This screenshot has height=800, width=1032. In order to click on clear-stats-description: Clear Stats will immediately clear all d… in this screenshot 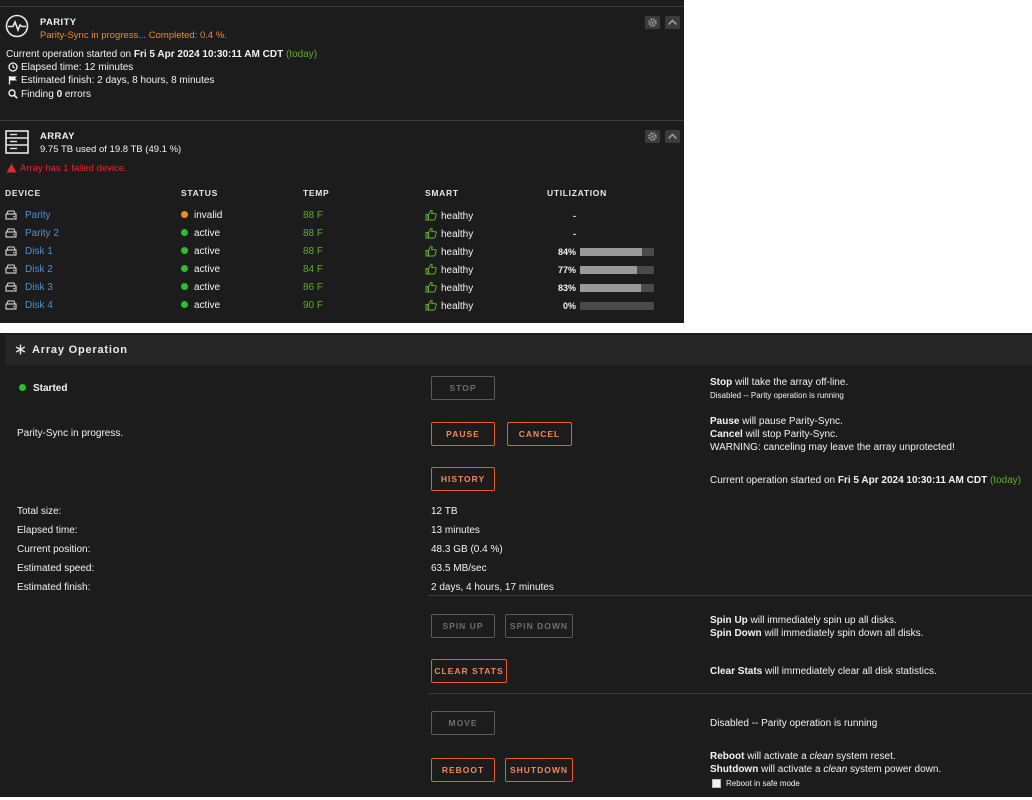, I will do `click(823, 671)`.